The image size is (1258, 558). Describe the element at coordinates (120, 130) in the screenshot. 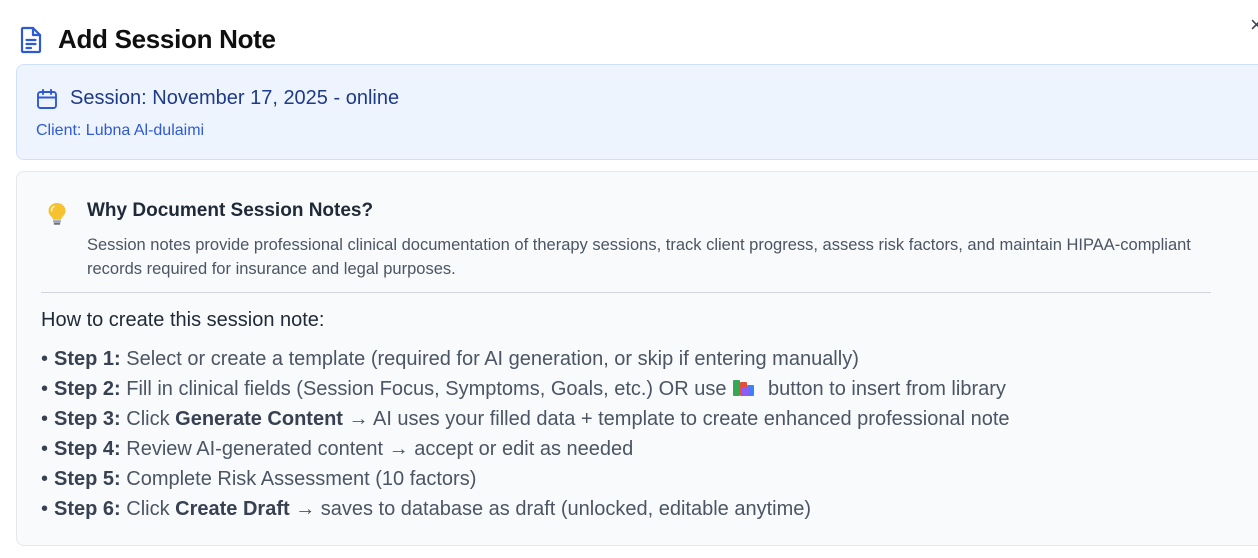

I see `client-name: Client: Lubna Al-dulaimi` at that location.